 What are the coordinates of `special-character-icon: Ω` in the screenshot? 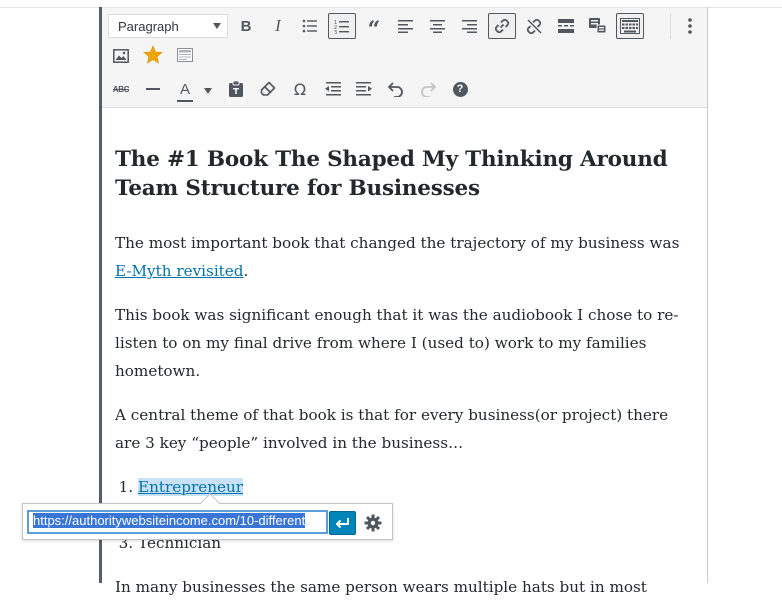 It's located at (300, 89).